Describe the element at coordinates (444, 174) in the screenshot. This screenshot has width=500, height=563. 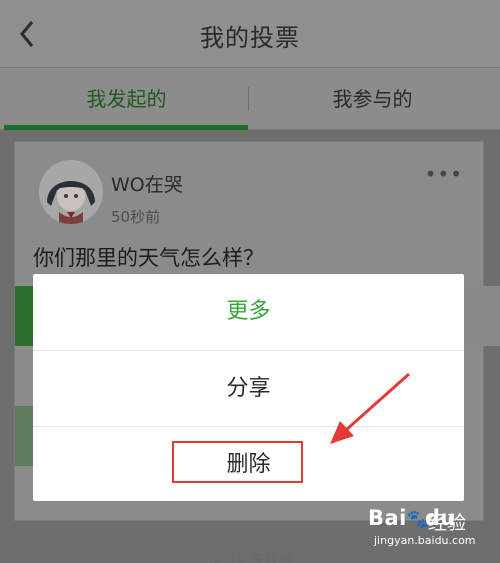
I see `more-options-icon: •••` at that location.